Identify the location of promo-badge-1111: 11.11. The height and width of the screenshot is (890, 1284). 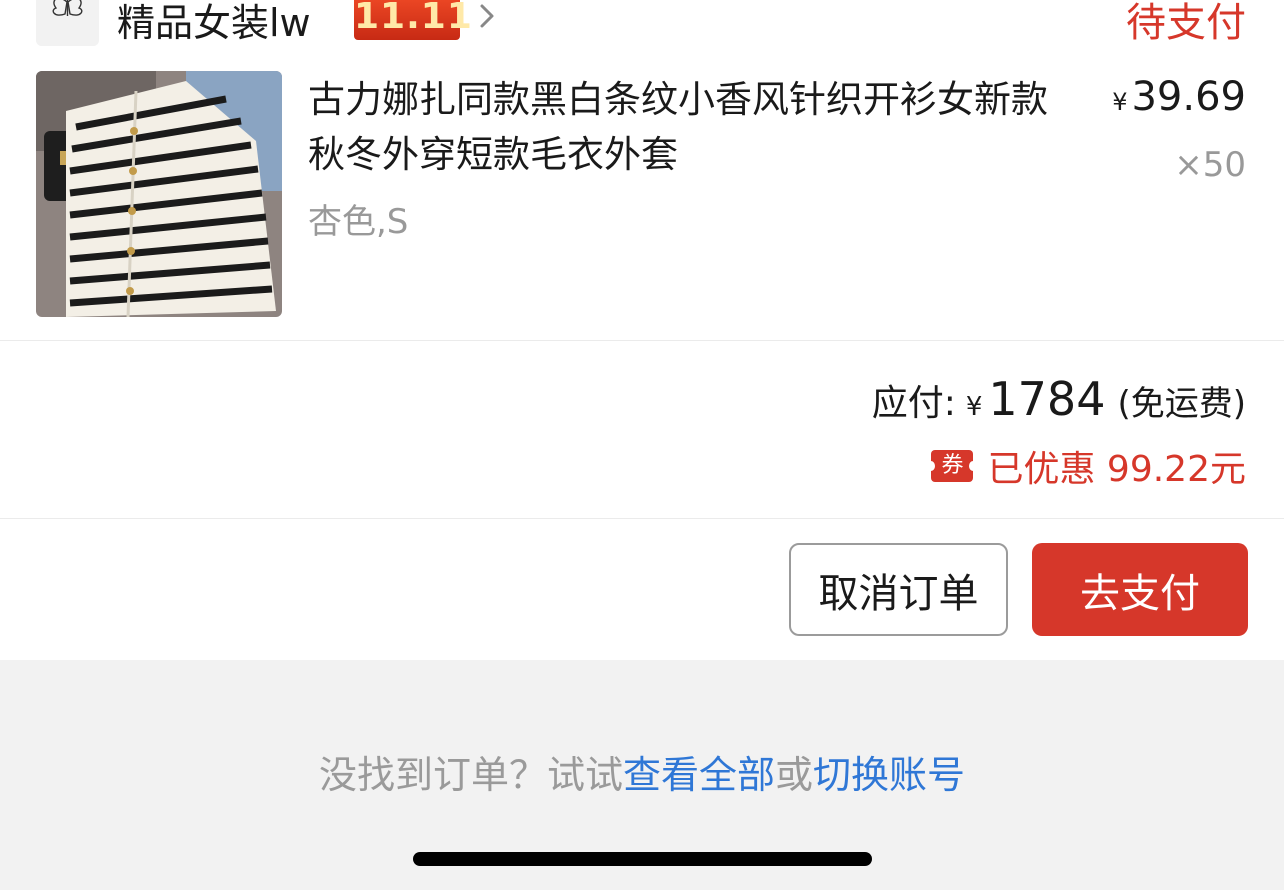
(413, 20).